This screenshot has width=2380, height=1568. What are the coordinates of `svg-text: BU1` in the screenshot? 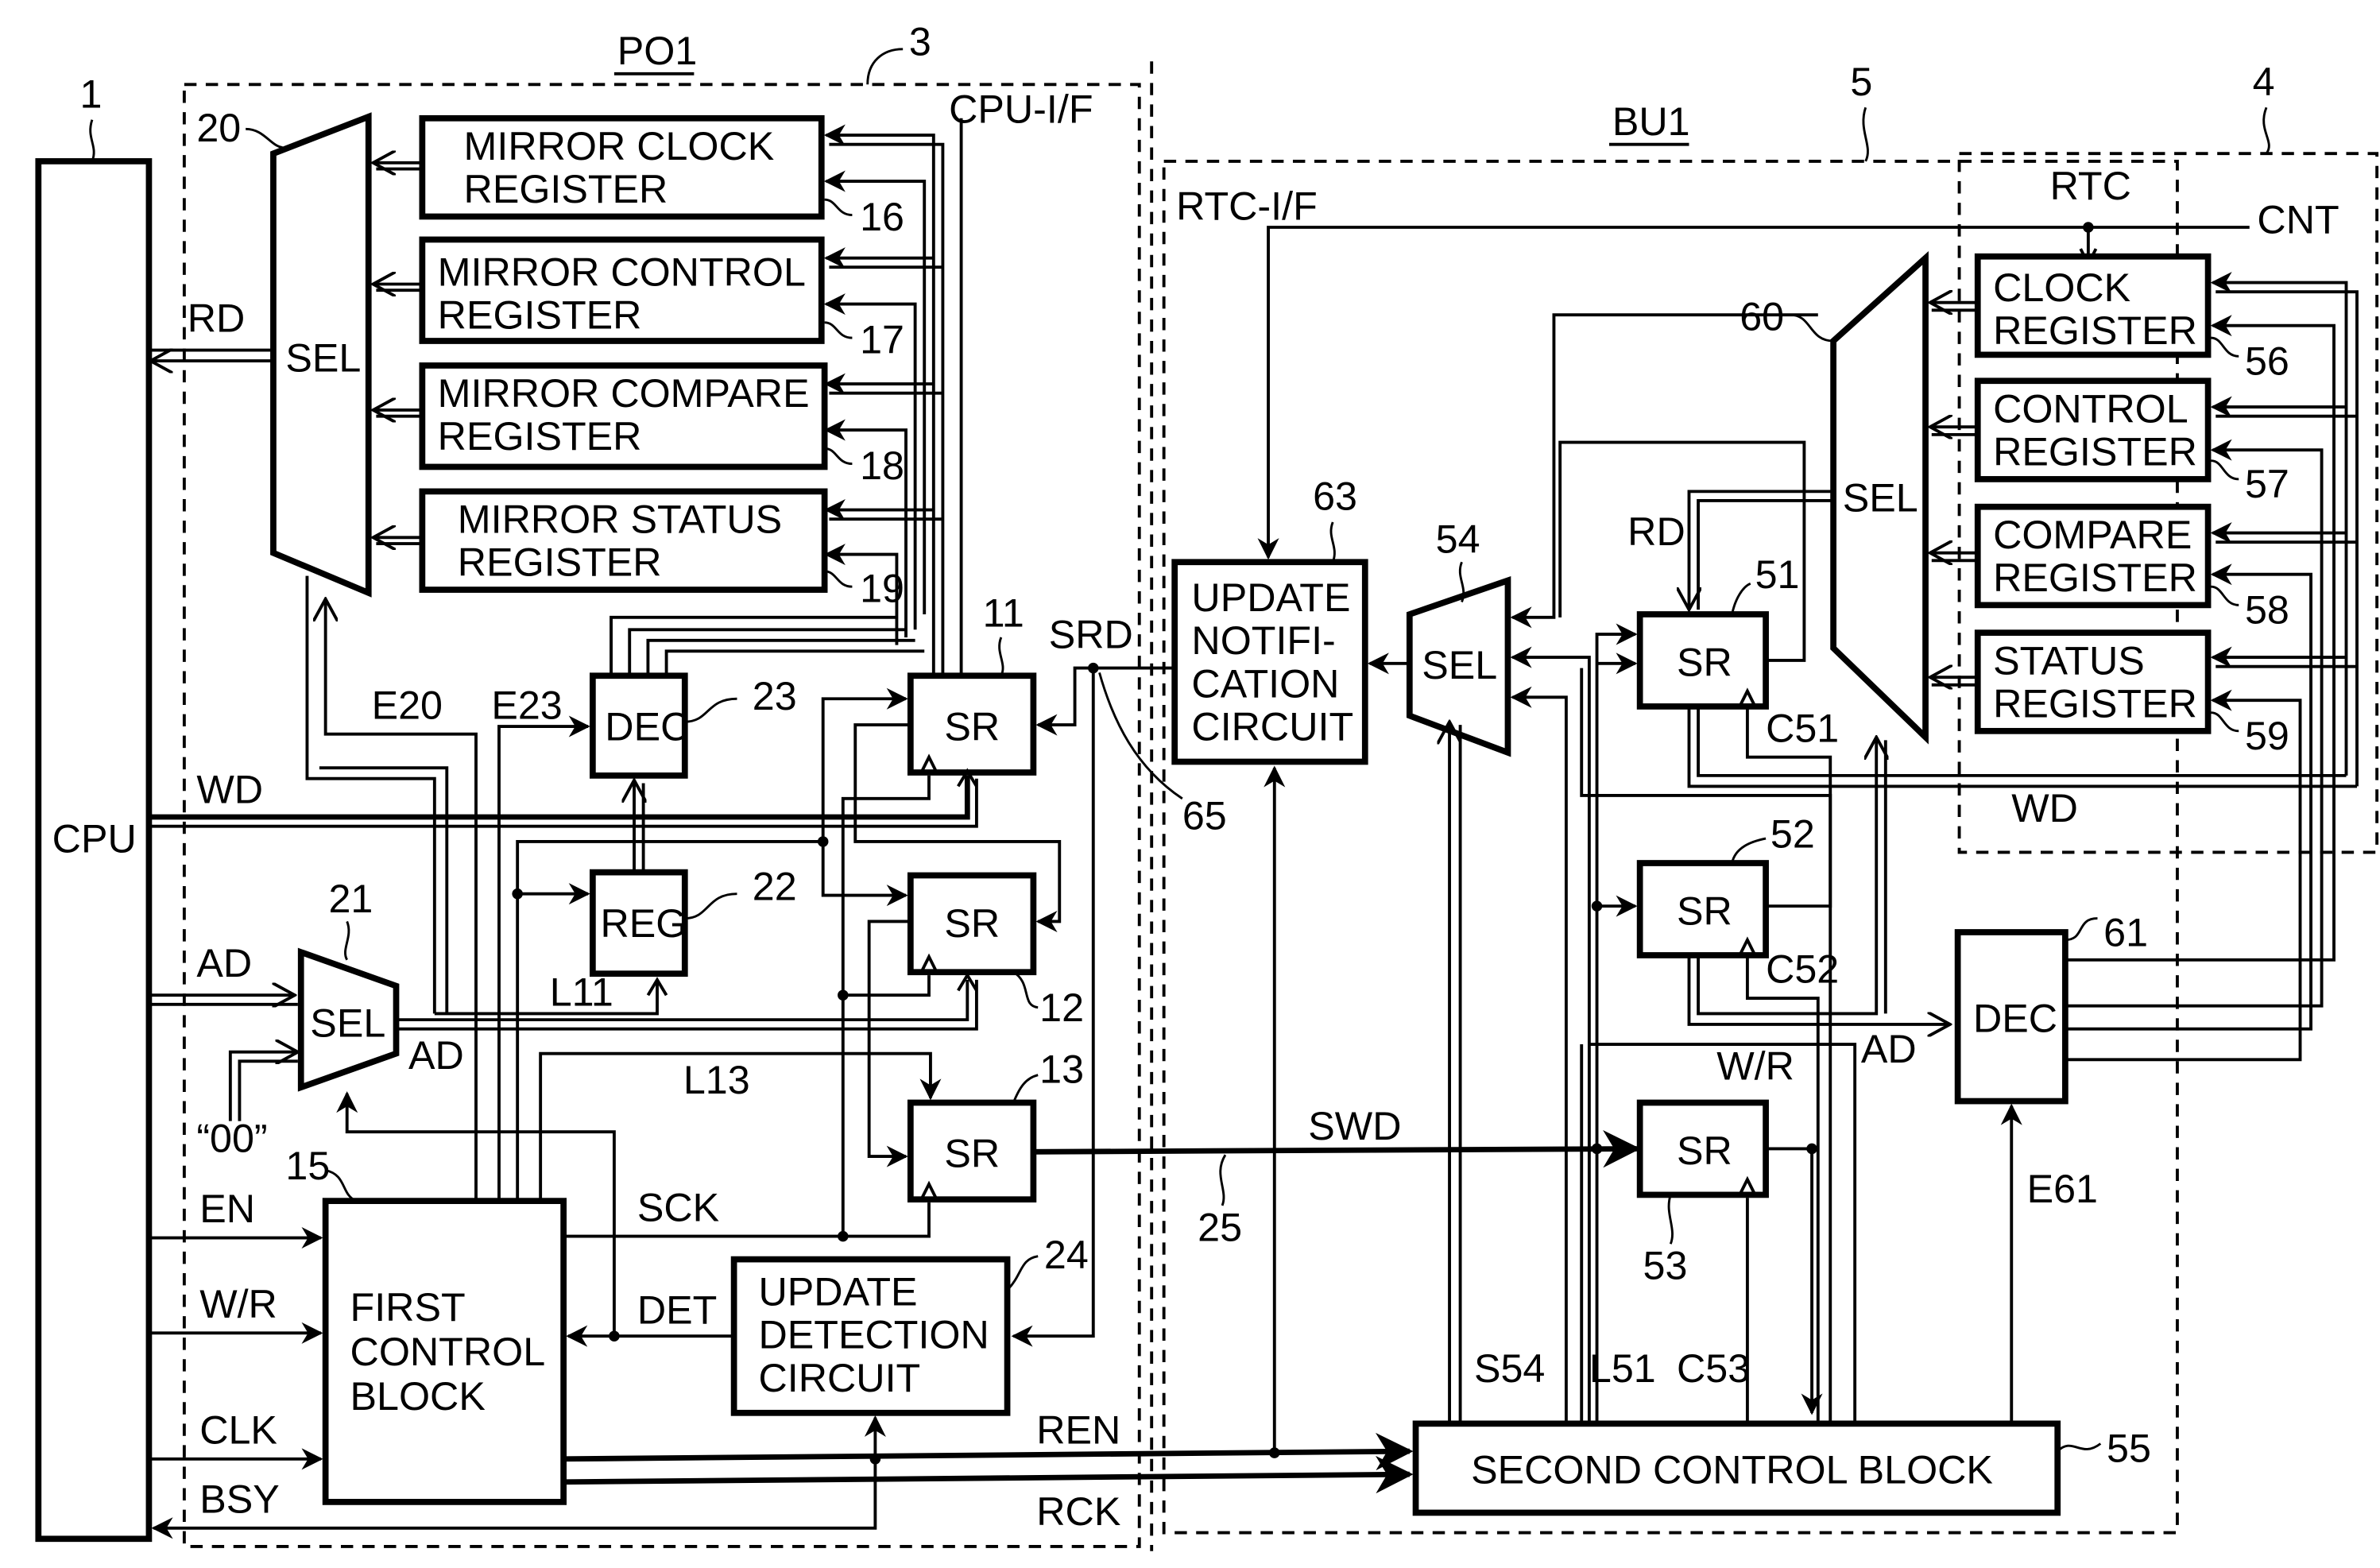 It's located at (1651, 121).